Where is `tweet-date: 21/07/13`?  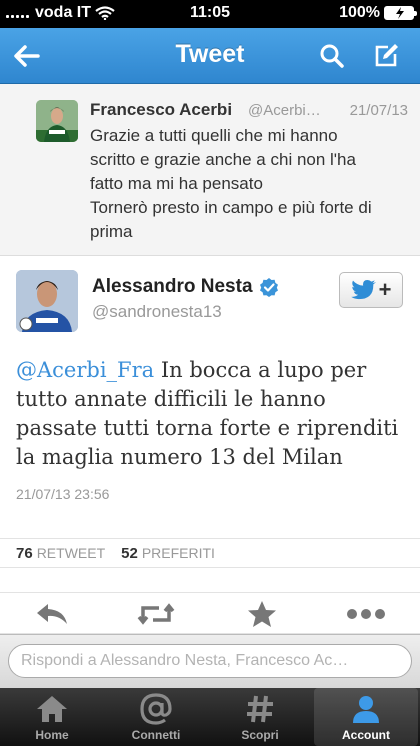 tweet-date: 21/07/13 is located at coordinates (378, 110).